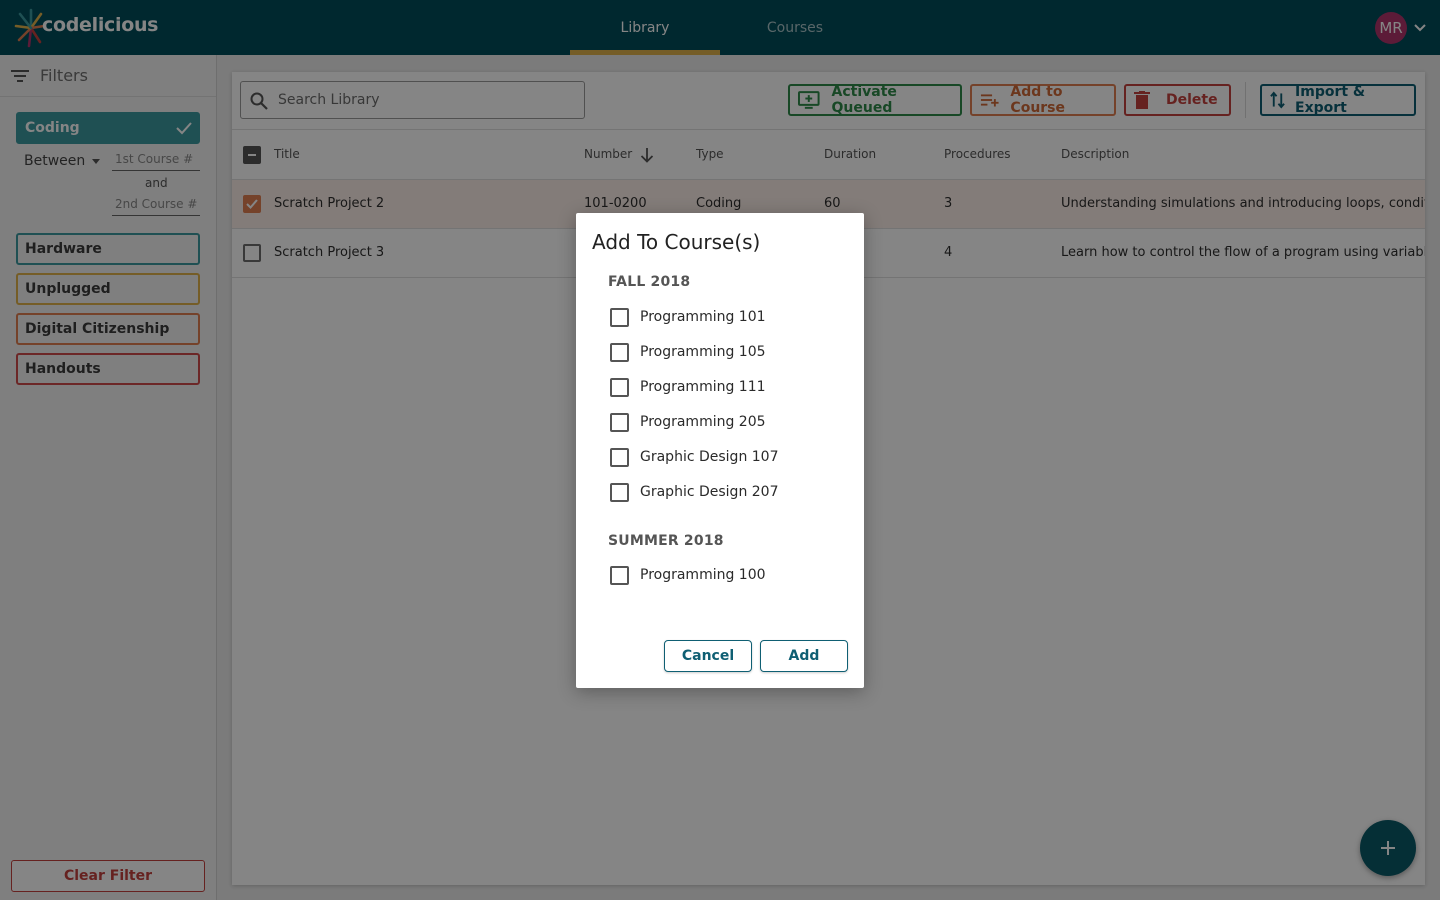  I want to click on course-option: Graphic Design 207, so click(694, 492).